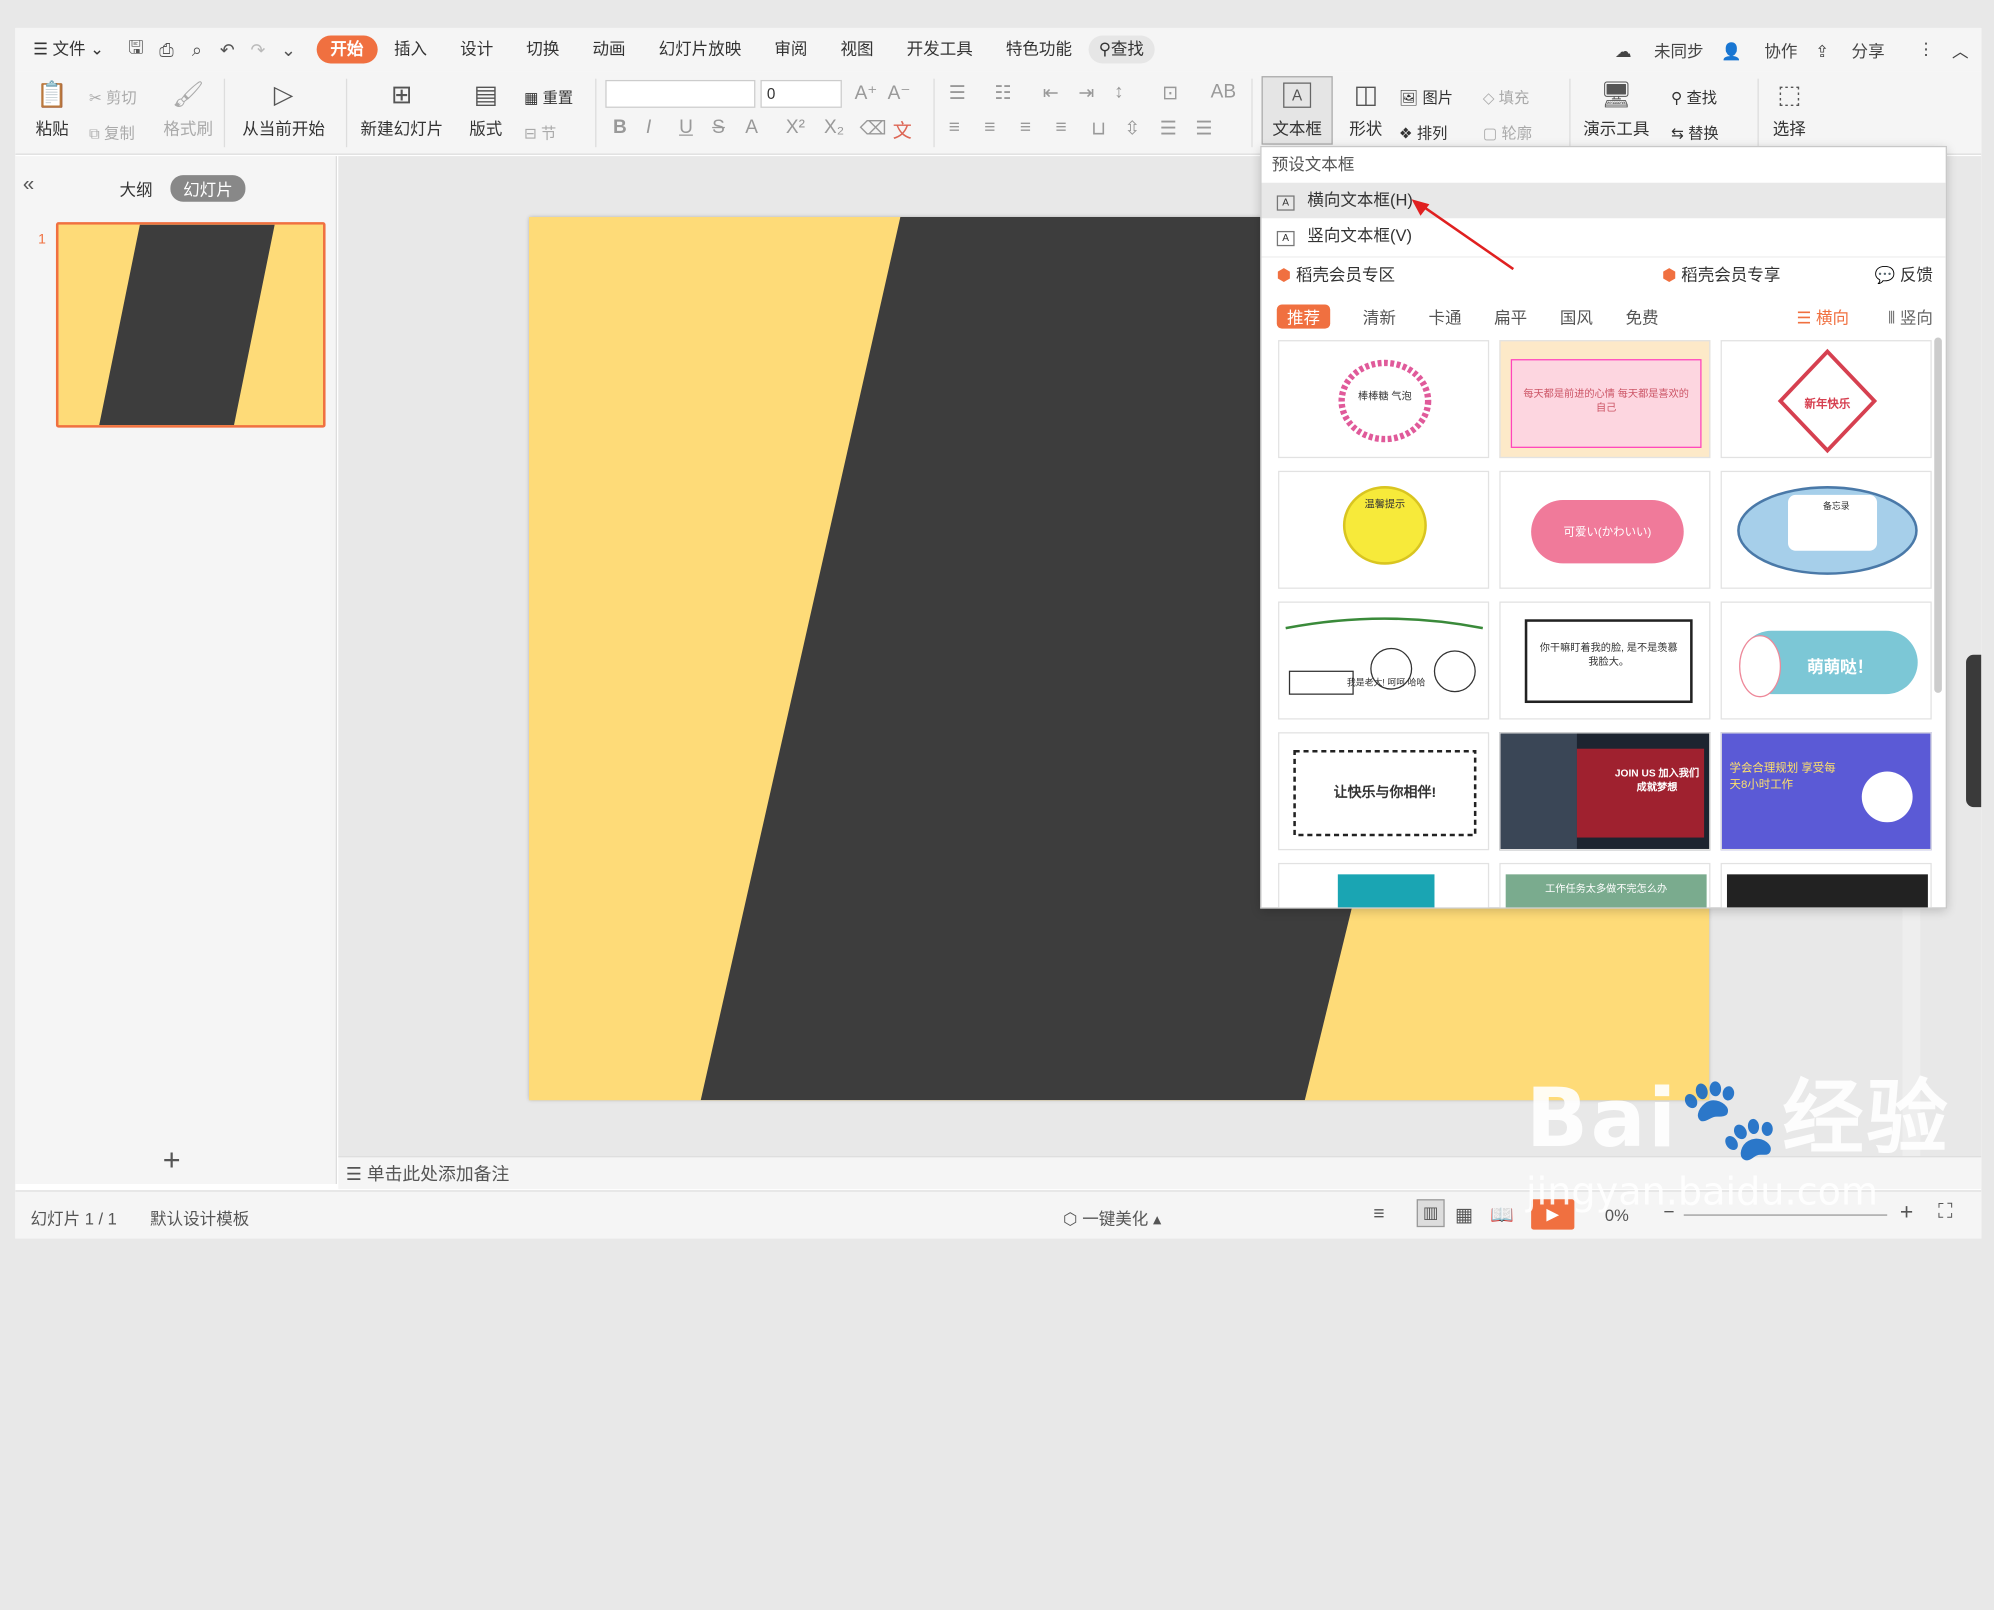 This screenshot has height=1610, width=1994. I want to click on cat-cartoon: 卡通, so click(1444, 317).